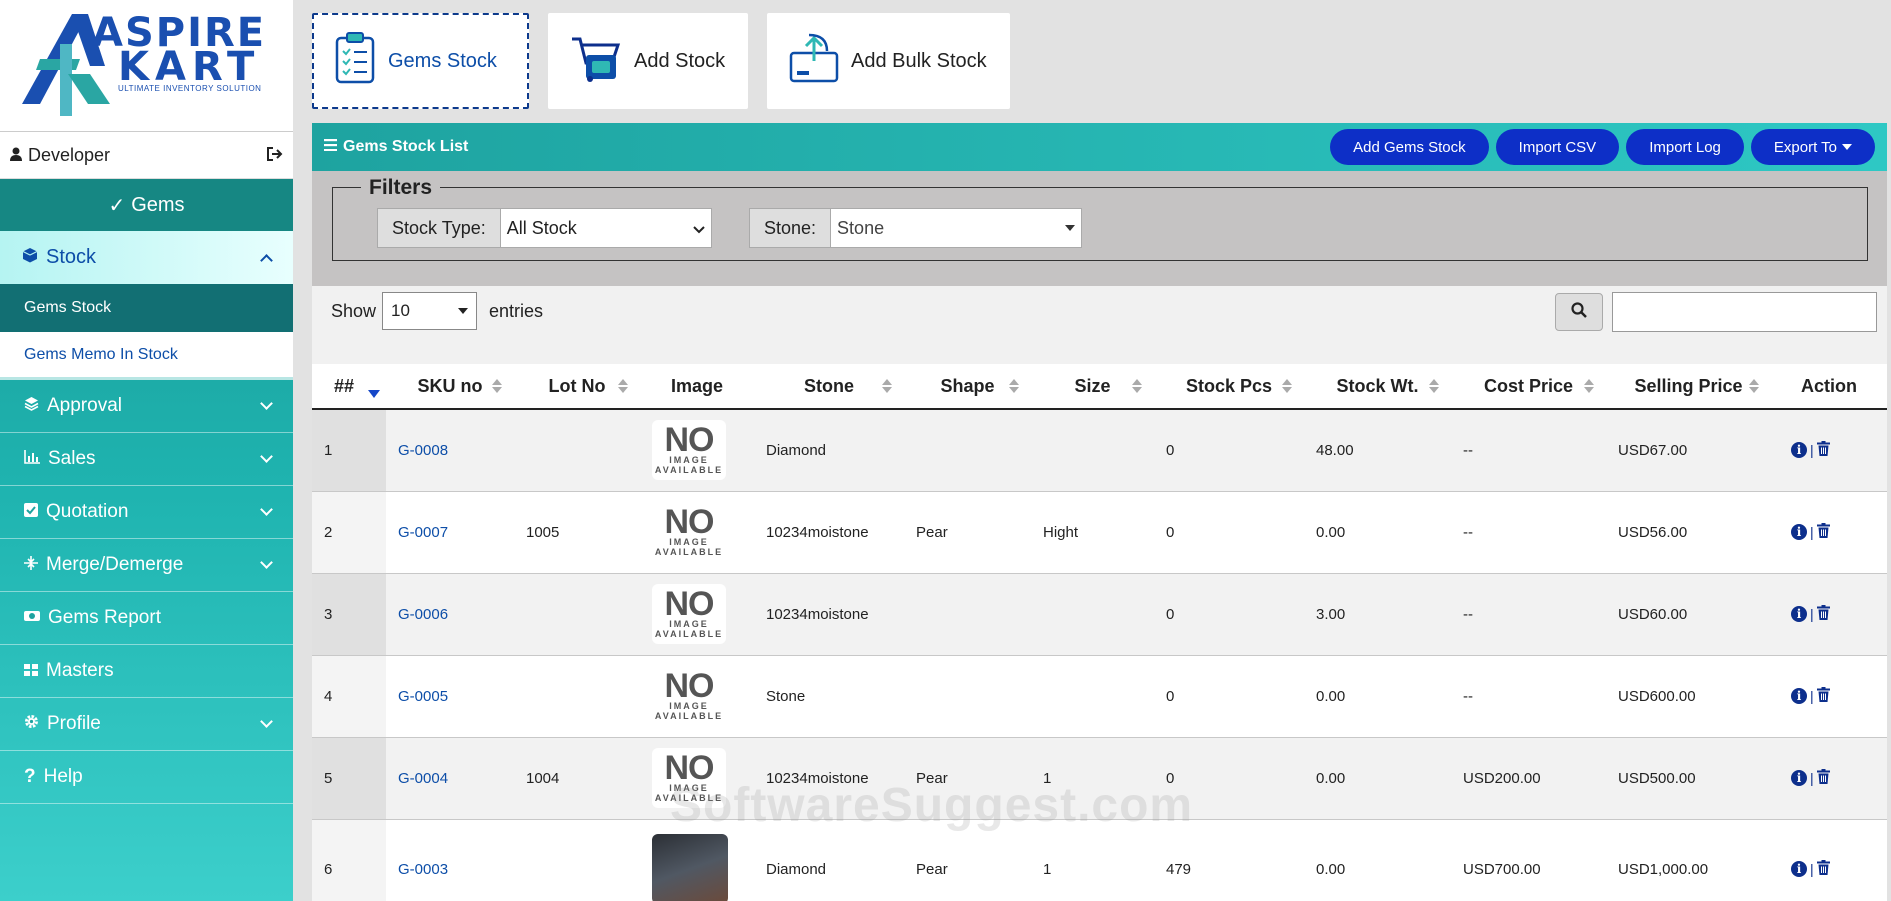 This screenshot has width=1891, height=901. What do you see at coordinates (146, 257) in the screenshot?
I see `menu-stock: Stock` at bounding box center [146, 257].